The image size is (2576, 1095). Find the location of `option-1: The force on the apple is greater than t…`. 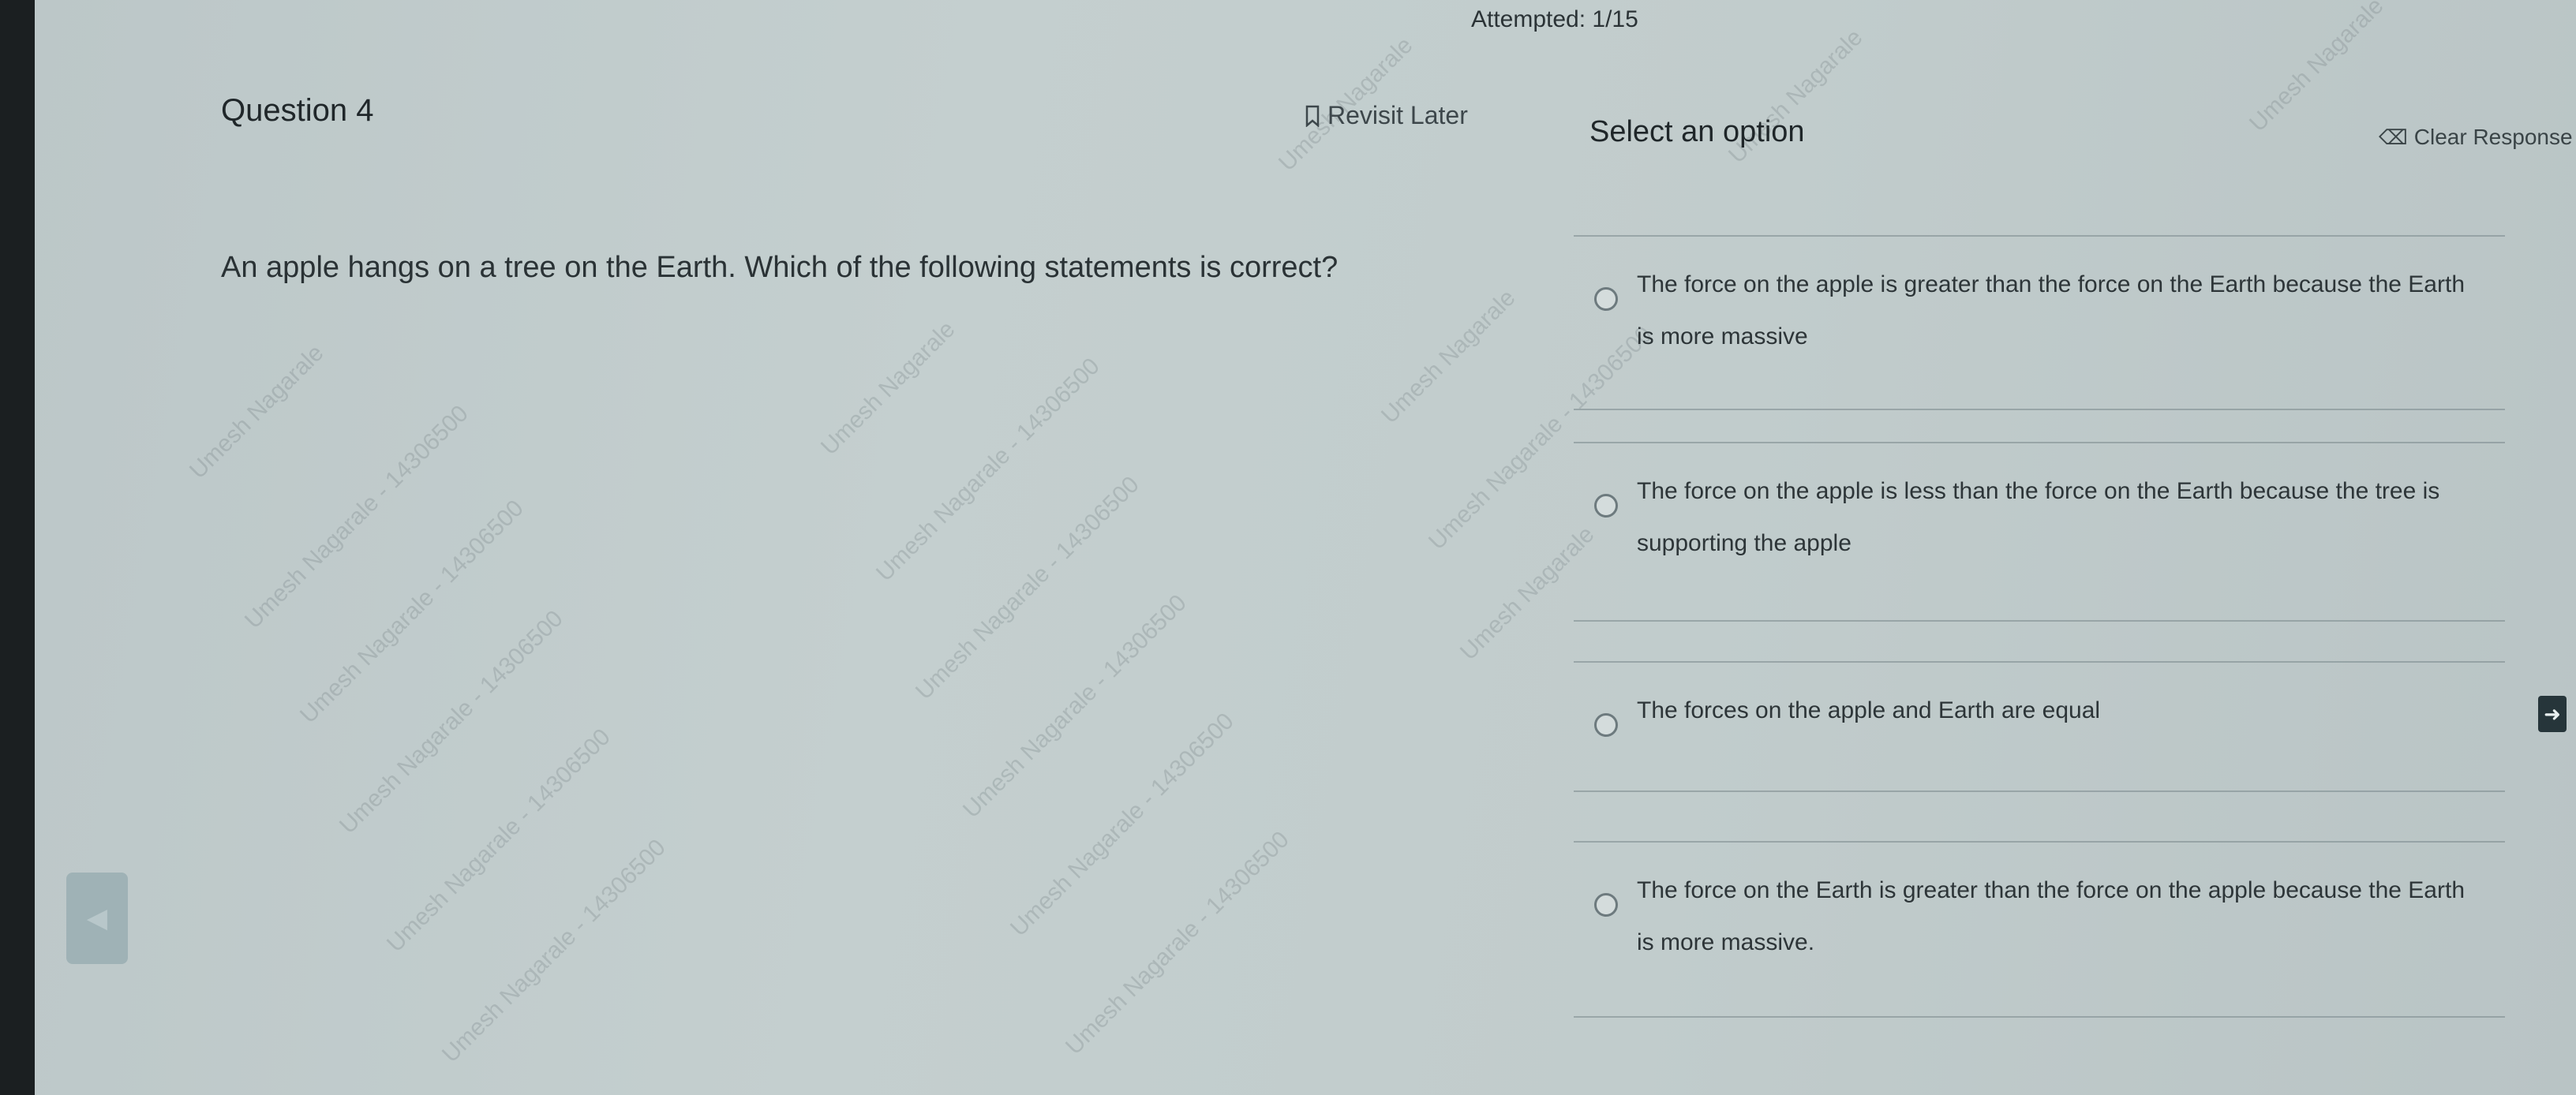

option-1: The force on the apple is greater than t… is located at coordinates (2039, 322).